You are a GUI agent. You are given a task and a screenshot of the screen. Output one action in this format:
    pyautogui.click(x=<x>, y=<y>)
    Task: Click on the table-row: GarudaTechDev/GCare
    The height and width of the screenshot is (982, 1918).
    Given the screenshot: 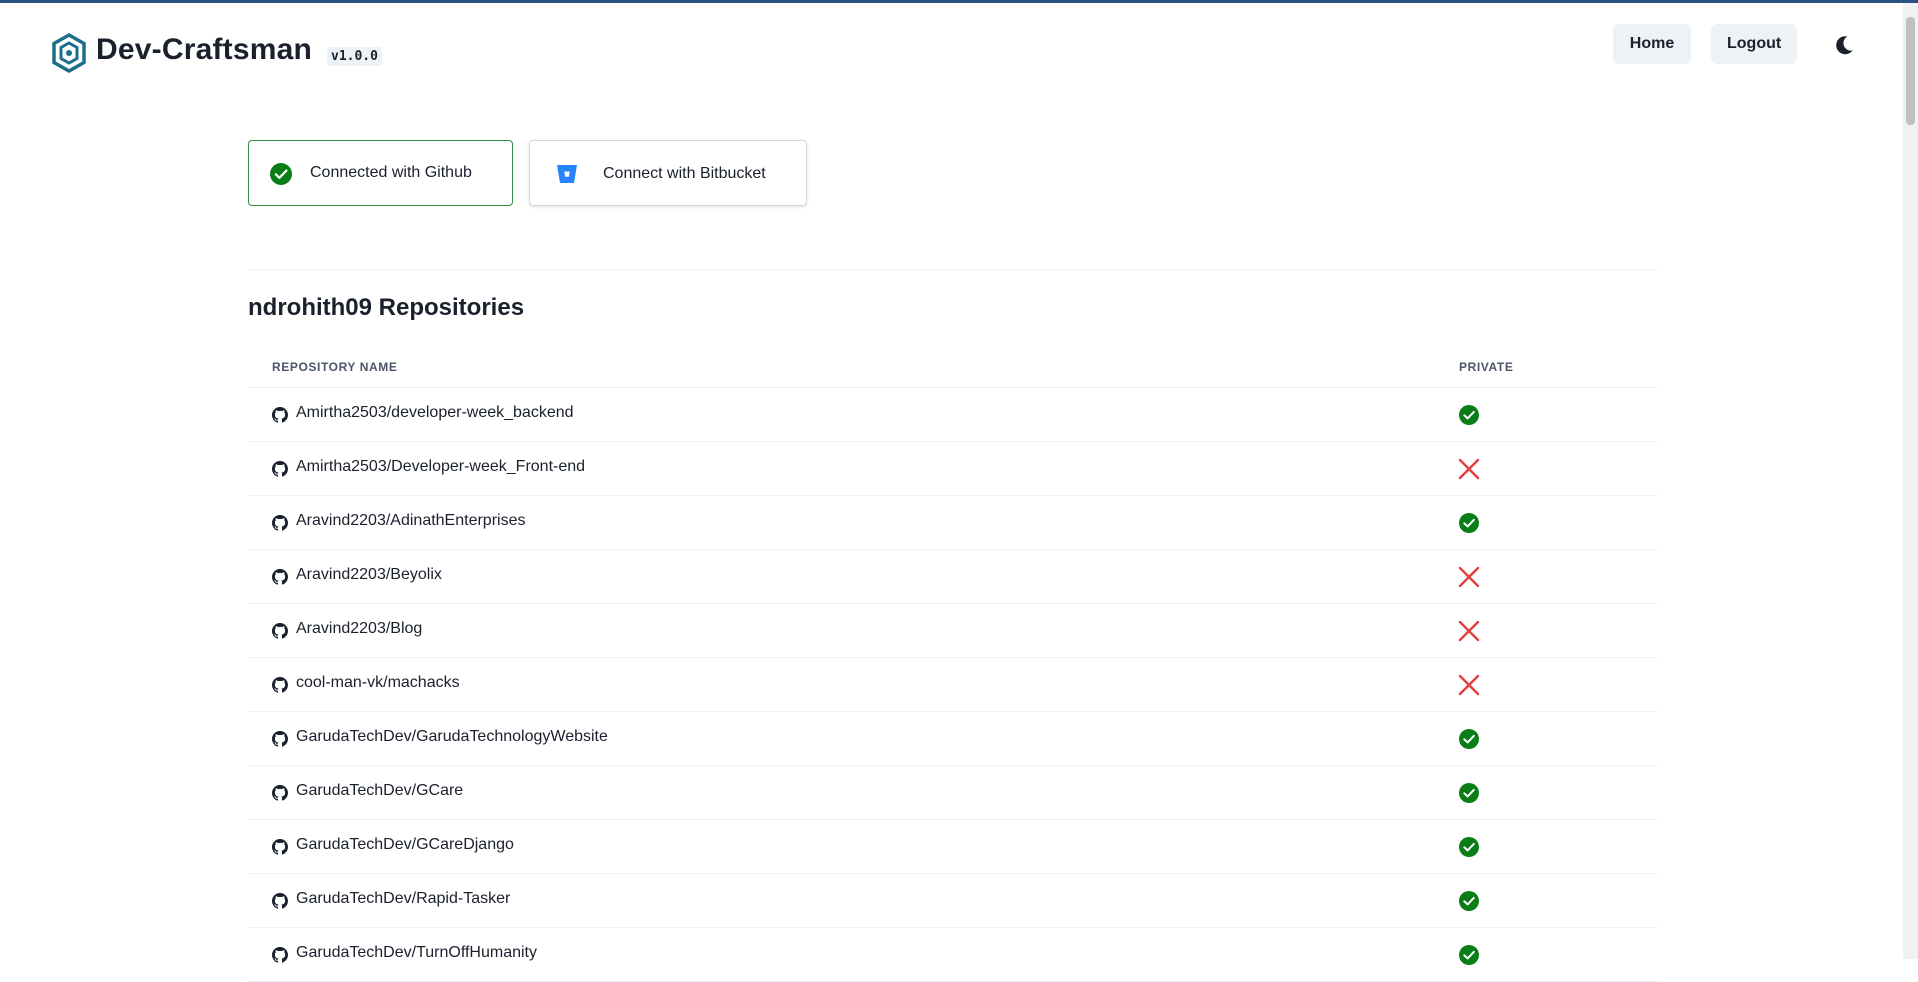 What is the action you would take?
    pyautogui.click(x=953, y=793)
    